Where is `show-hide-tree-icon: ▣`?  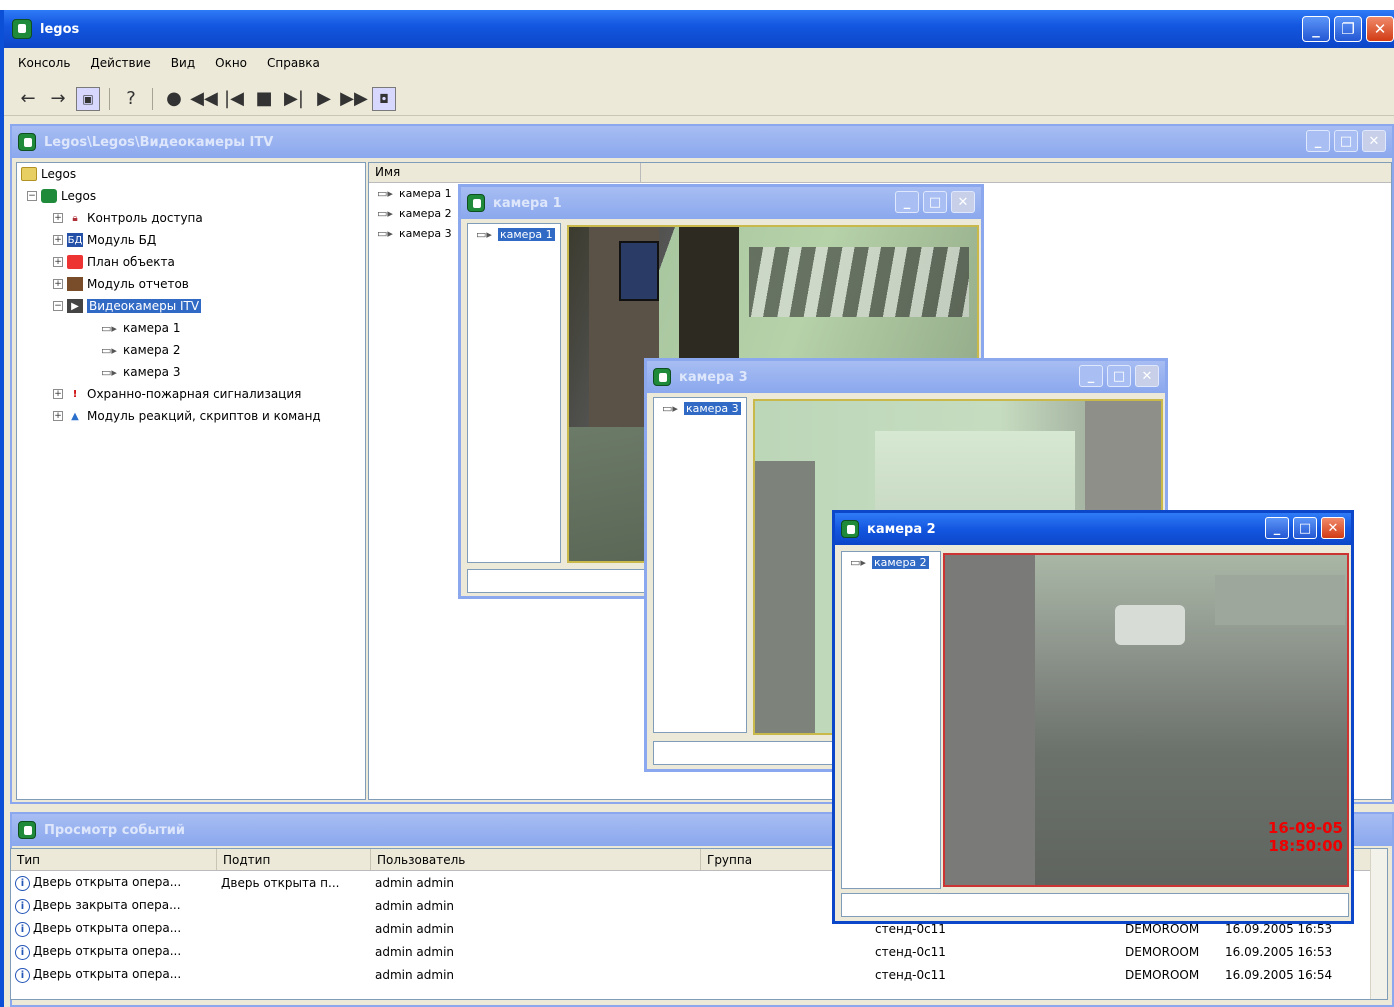
show-hide-tree-icon: ▣ is located at coordinates (88, 98).